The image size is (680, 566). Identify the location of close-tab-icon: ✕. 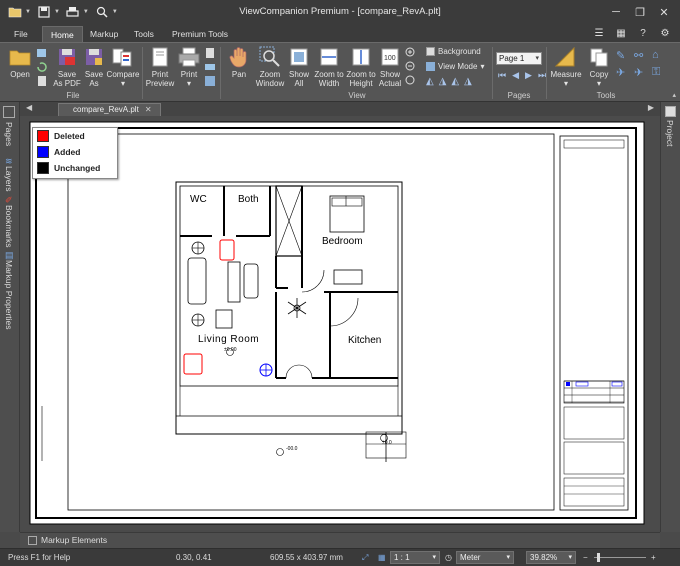
(148, 109).